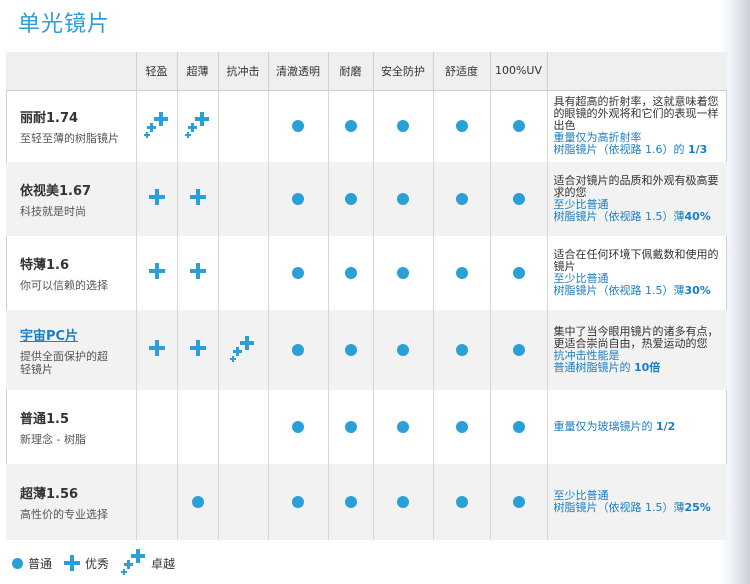 This screenshot has height=584, width=750. I want to click on lens-name-cell: 超薄1.56 高性价的专业选择, so click(71, 502).